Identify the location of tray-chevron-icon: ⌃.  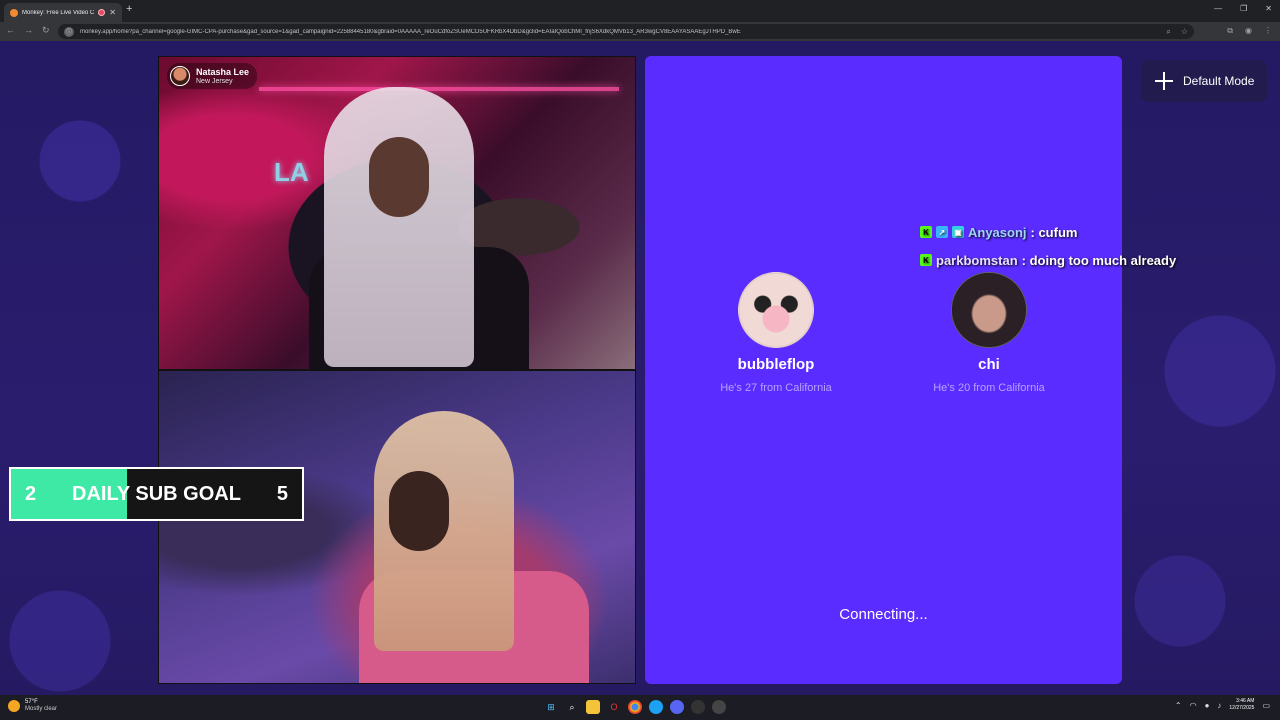
(1178, 705).